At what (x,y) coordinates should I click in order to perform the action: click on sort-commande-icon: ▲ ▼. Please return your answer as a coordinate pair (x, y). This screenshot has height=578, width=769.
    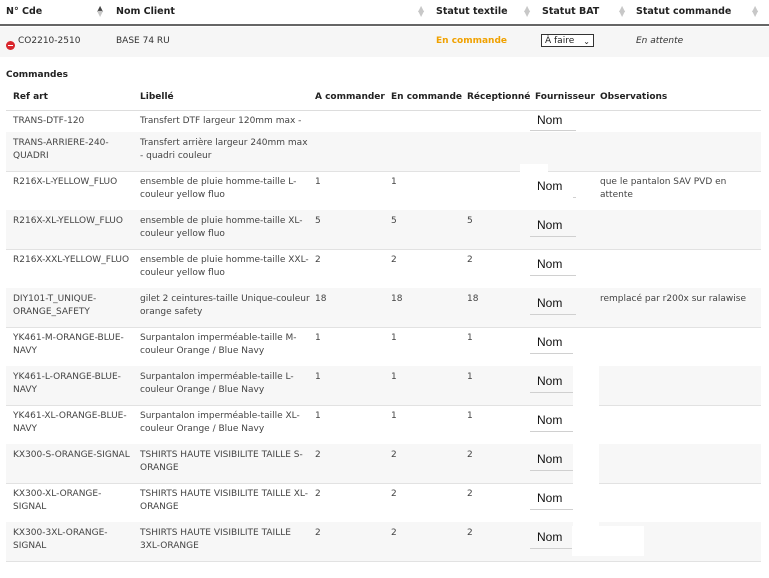
    Looking at the image, I should click on (755, 11).